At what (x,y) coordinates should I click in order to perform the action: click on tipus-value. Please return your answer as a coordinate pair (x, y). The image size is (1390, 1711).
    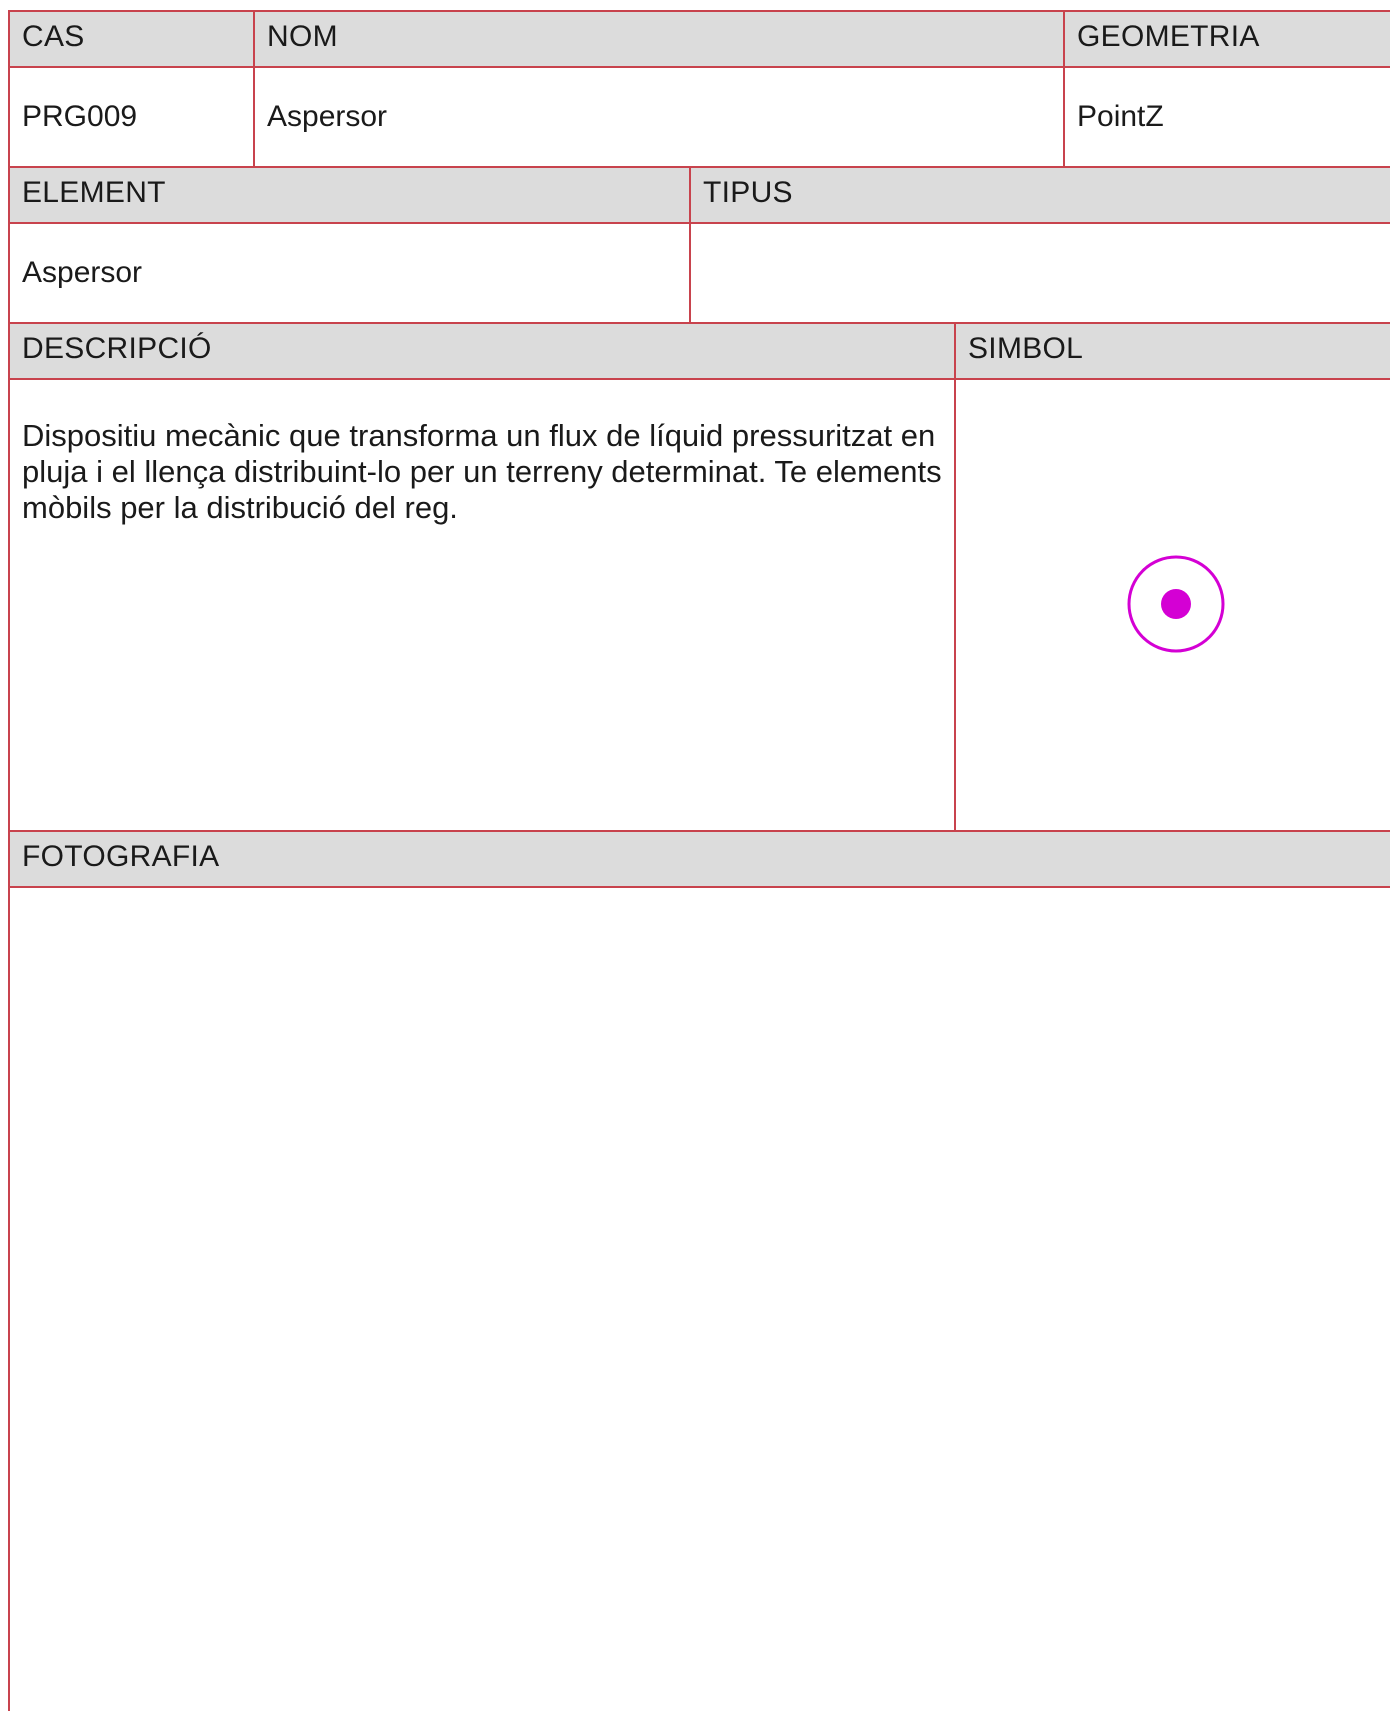
    Looking at the image, I should click on (1039, 273).